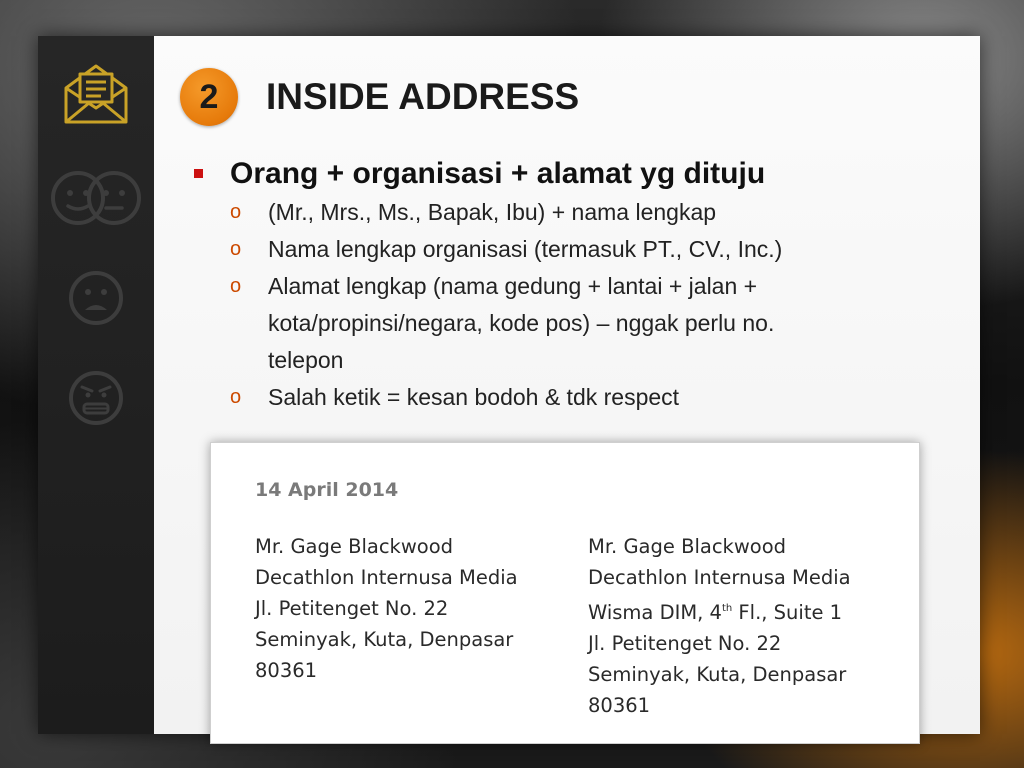  I want to click on main-bullet-text: Orang + organisasi + alamat yg dituju, so click(498, 173).